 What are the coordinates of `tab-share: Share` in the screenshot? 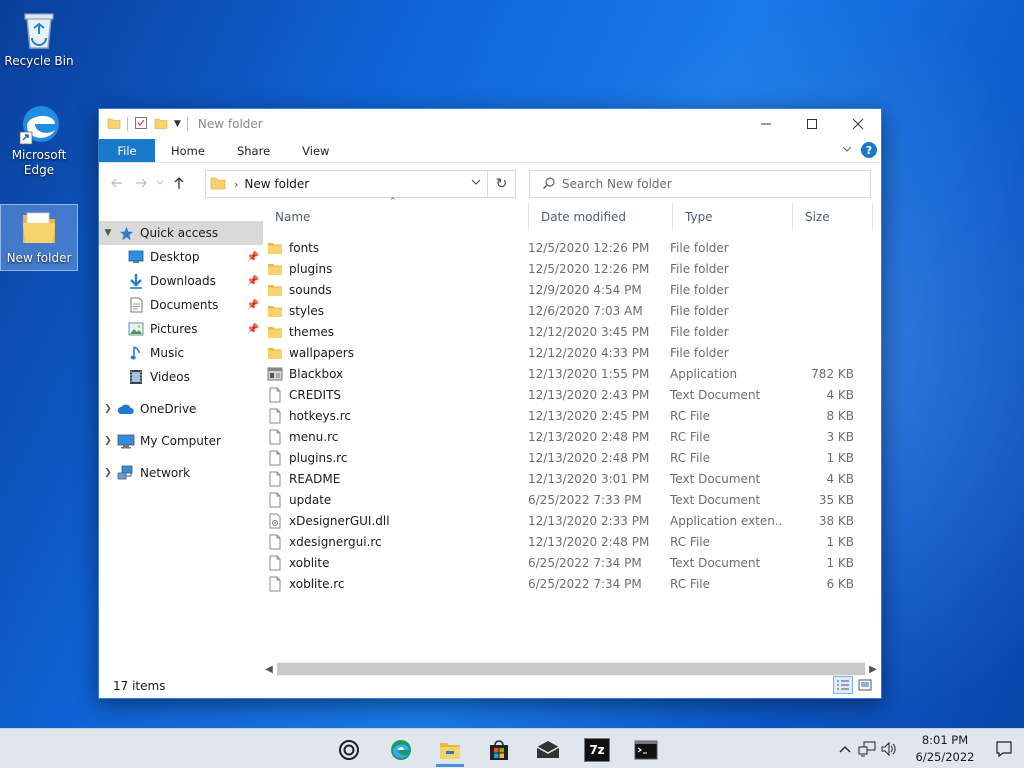 It's located at (253, 150).